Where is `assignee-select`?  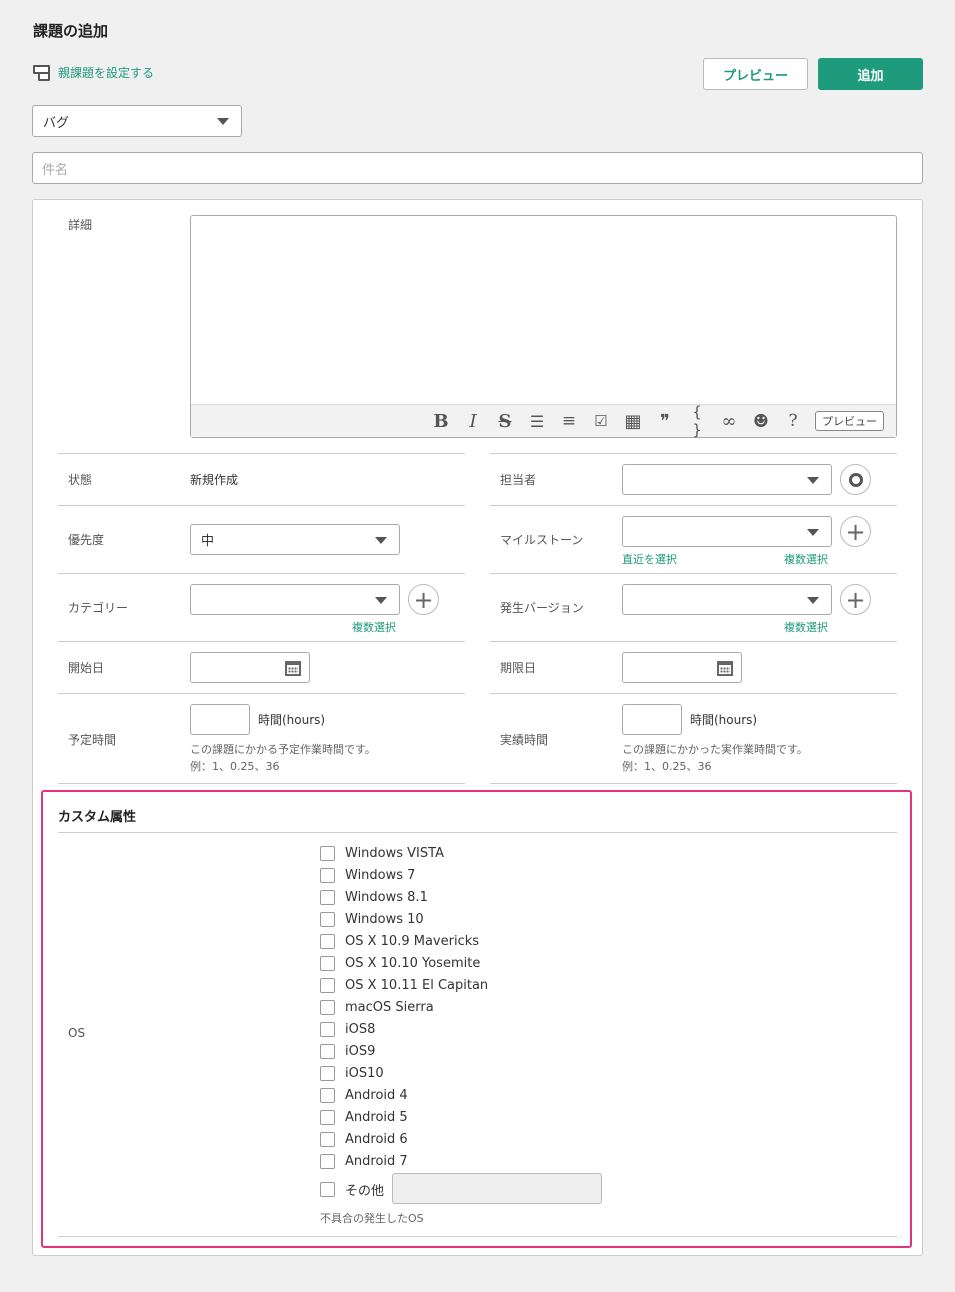 assignee-select is located at coordinates (727, 479).